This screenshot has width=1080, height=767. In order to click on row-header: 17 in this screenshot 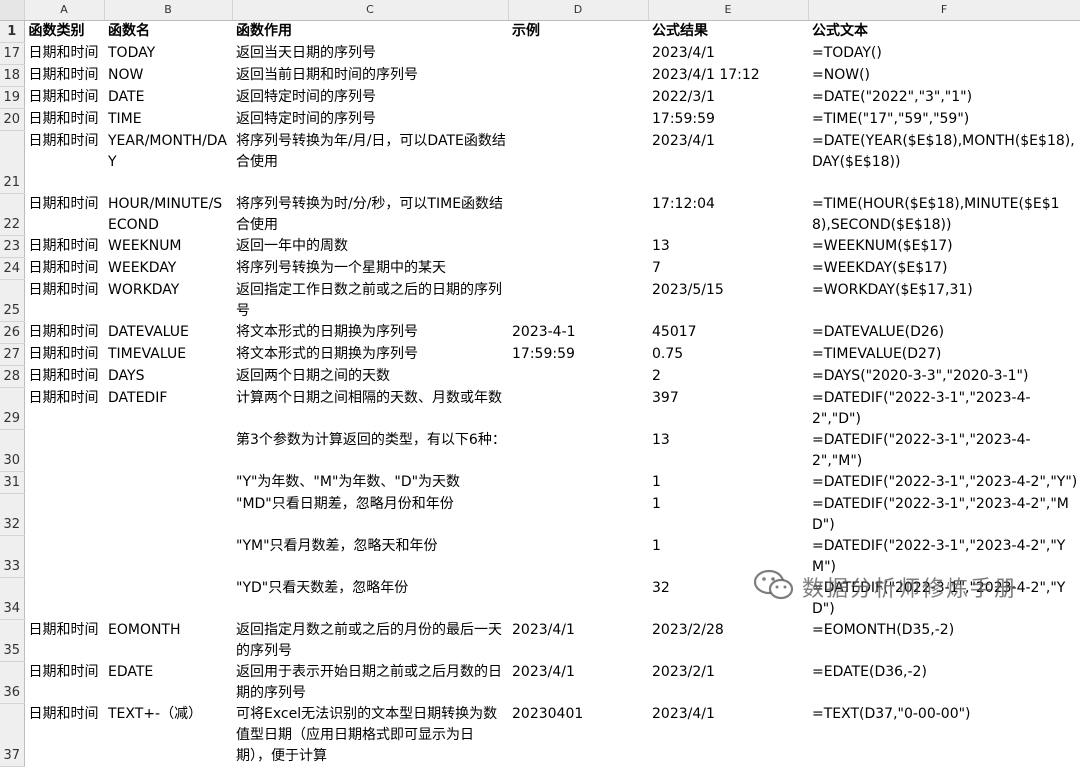, I will do `click(12, 53)`.